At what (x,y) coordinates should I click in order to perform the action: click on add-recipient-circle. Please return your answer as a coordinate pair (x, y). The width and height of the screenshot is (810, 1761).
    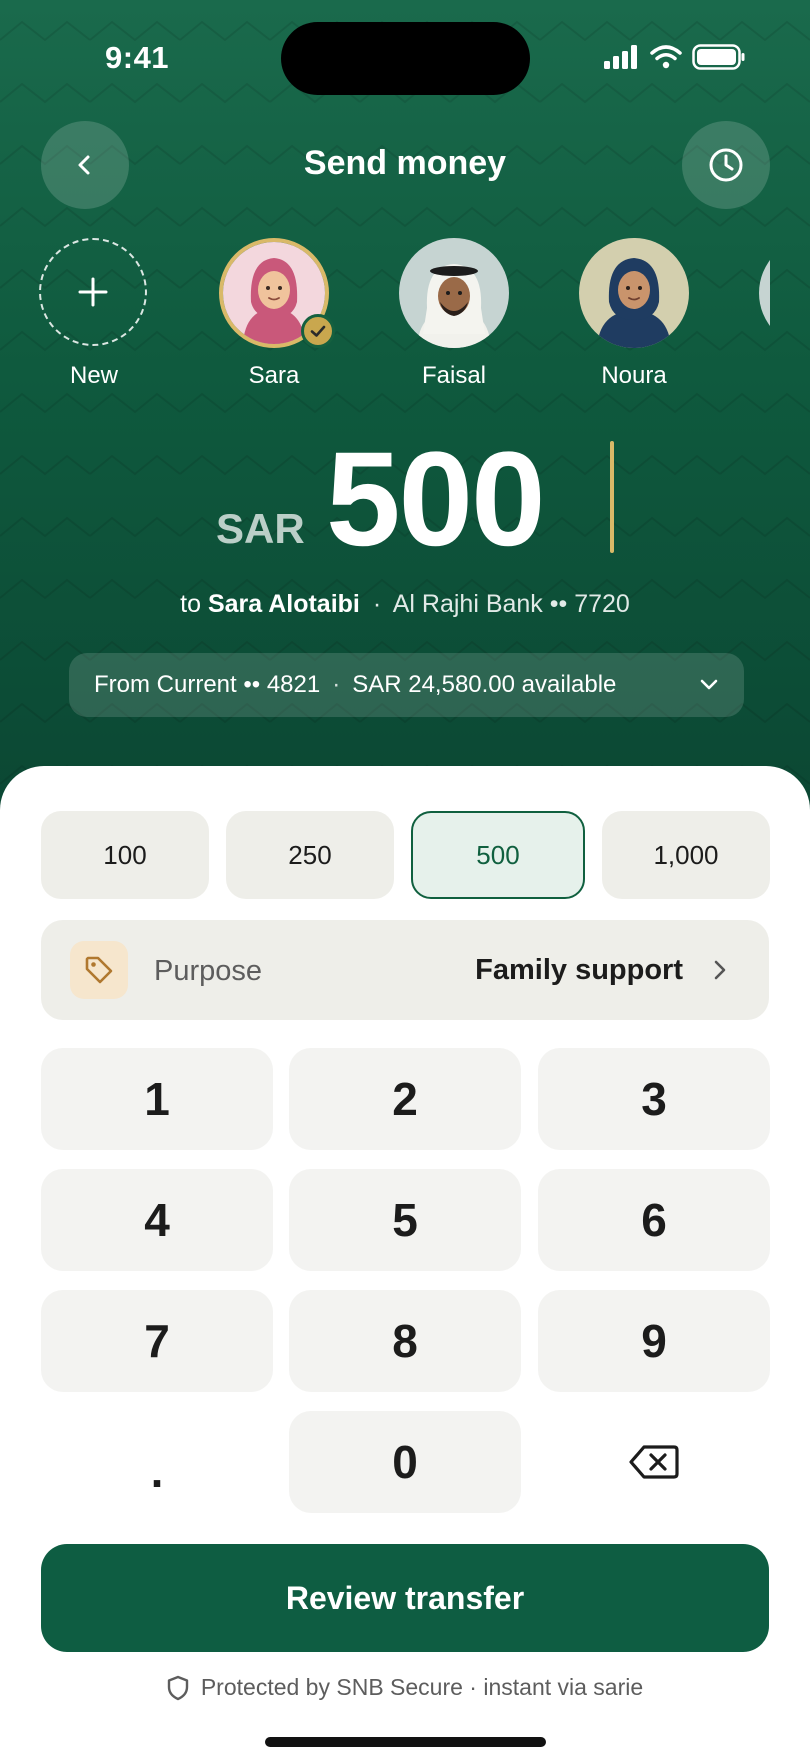
    Looking at the image, I should click on (93, 292).